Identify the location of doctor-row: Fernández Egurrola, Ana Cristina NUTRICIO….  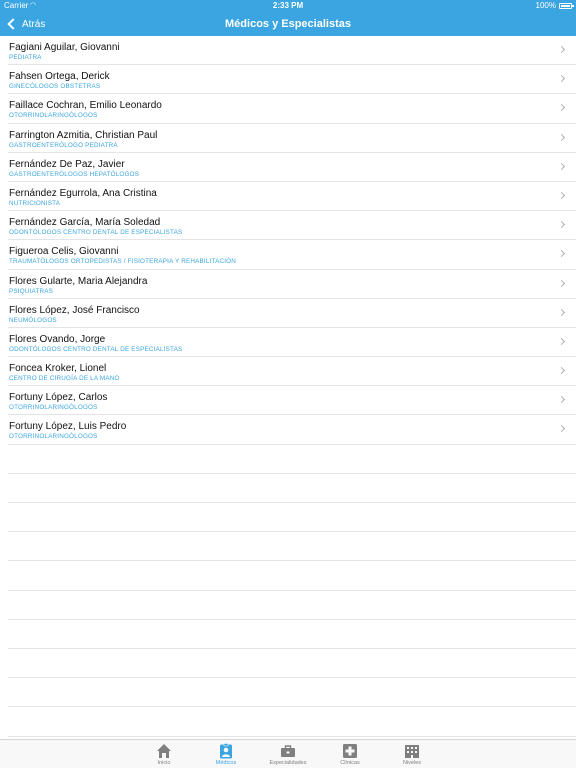
(292, 197).